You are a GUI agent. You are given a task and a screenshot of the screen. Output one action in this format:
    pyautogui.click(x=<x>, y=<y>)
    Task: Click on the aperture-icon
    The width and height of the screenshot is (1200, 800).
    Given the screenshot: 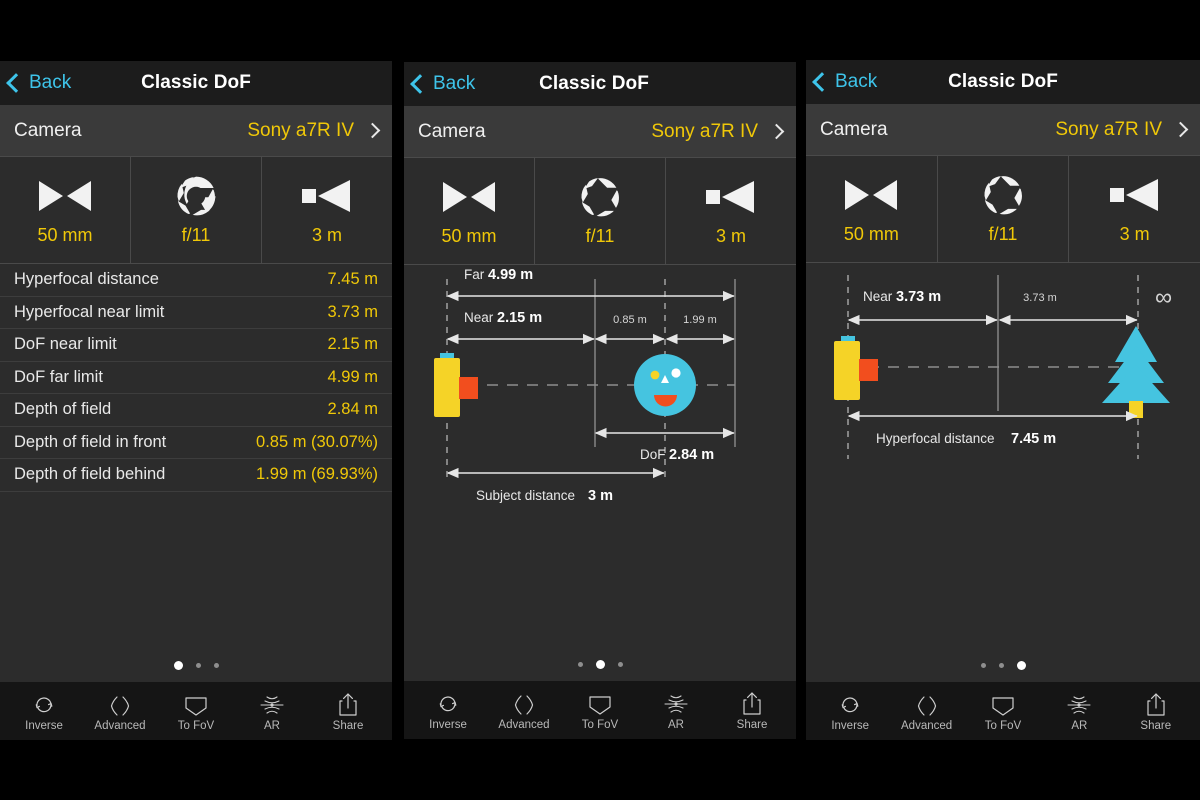 What is the action you would take?
    pyautogui.click(x=600, y=197)
    